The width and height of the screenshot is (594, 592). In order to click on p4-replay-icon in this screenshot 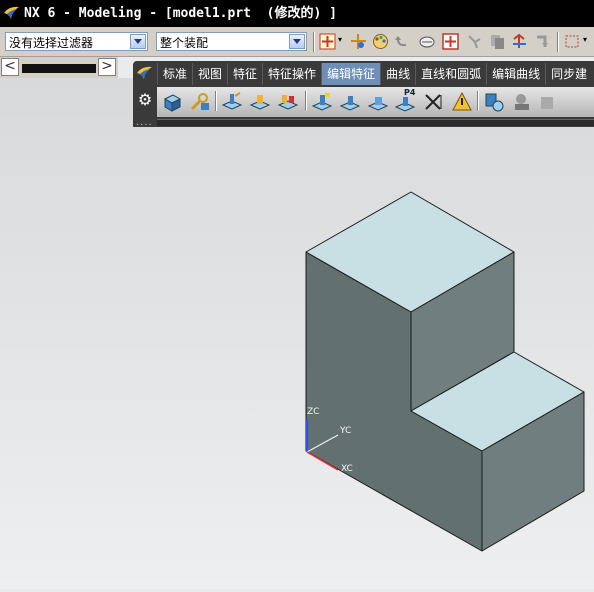, I will do `click(405, 104)`.